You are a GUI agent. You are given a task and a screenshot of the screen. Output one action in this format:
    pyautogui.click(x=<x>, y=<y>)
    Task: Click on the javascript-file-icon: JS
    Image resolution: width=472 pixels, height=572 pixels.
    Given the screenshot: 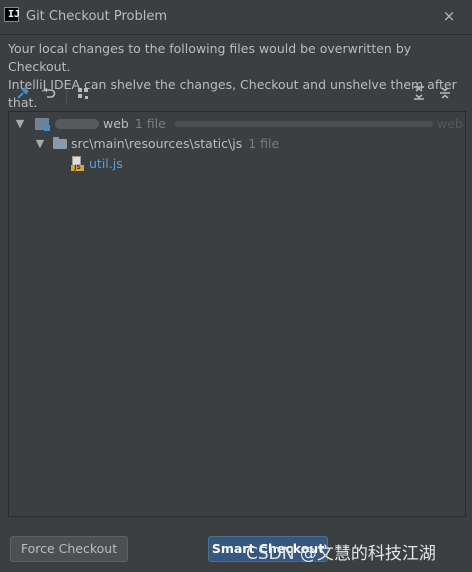 What is the action you would take?
    pyautogui.click(x=77, y=164)
    